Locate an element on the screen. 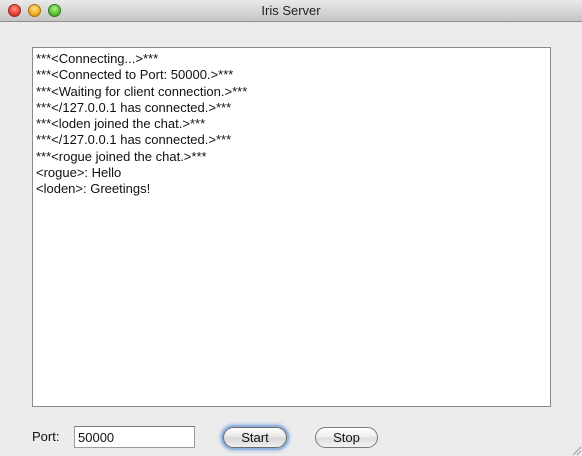 The image size is (582, 456). log-line: <loden>: Greetings! is located at coordinates (93, 189).